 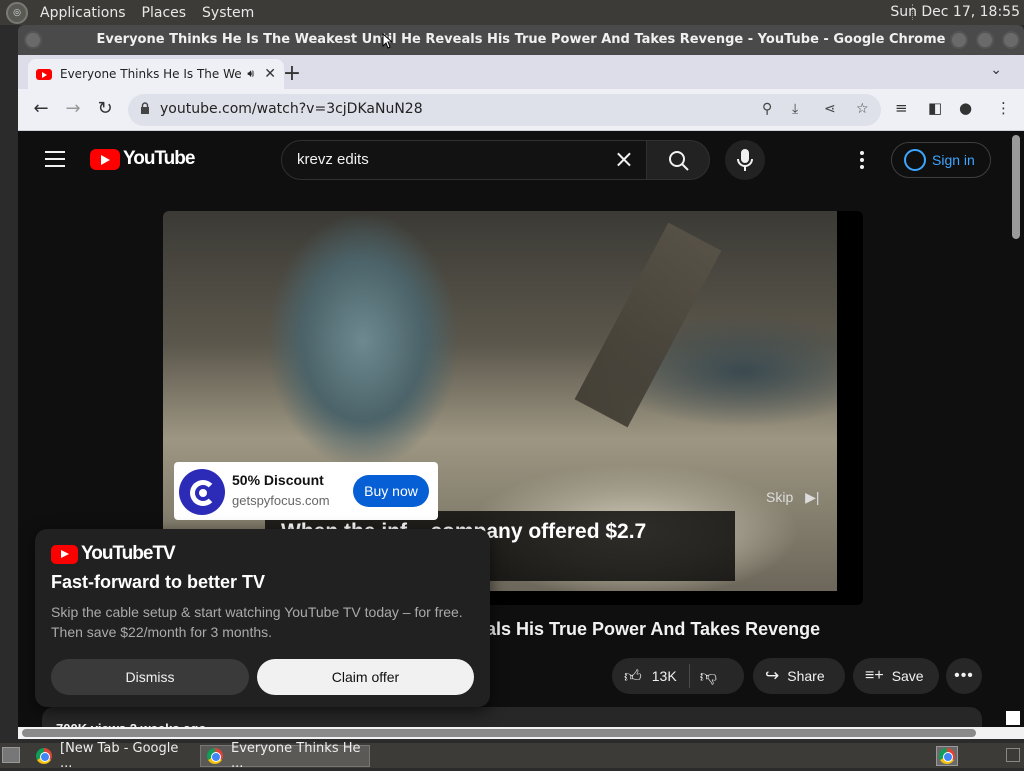 I want to click on skip-ad-button: Skip ▶|, so click(x=793, y=497).